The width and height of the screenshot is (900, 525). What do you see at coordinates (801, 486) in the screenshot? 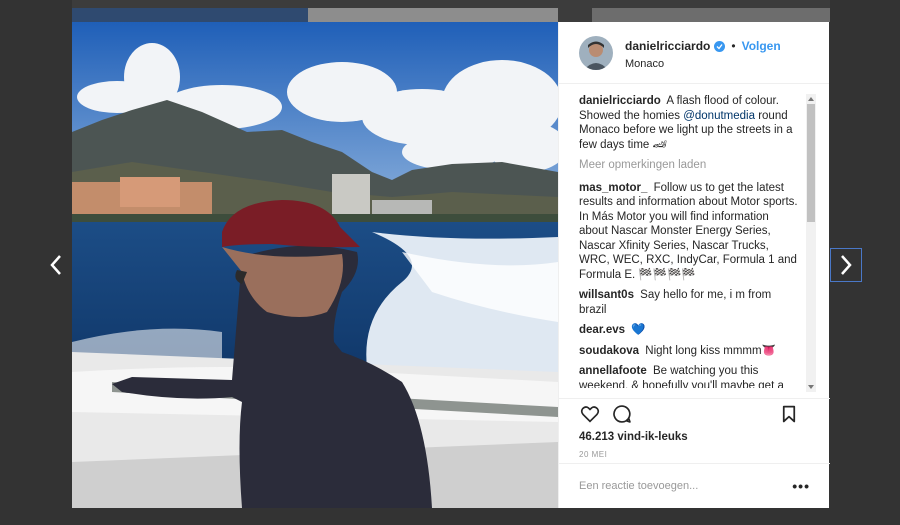
I see `more-options-icon: •••` at bounding box center [801, 486].